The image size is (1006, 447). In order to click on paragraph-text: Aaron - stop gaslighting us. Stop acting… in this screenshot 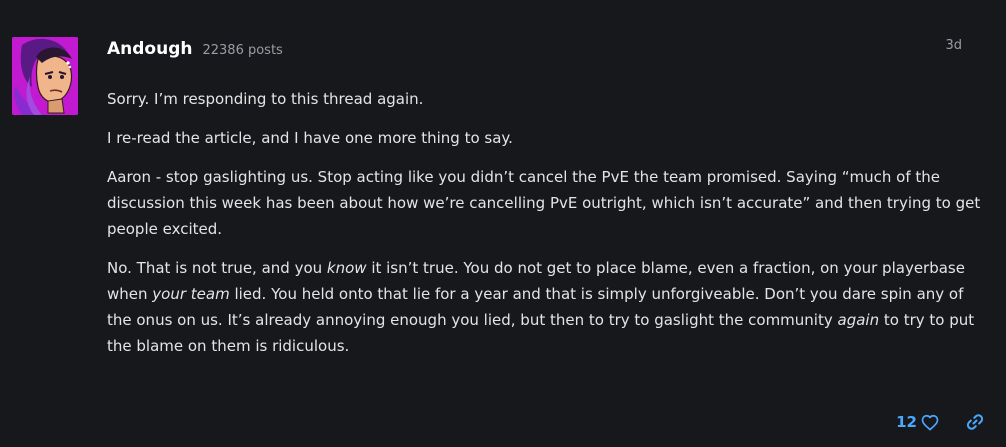, I will do `click(544, 203)`.